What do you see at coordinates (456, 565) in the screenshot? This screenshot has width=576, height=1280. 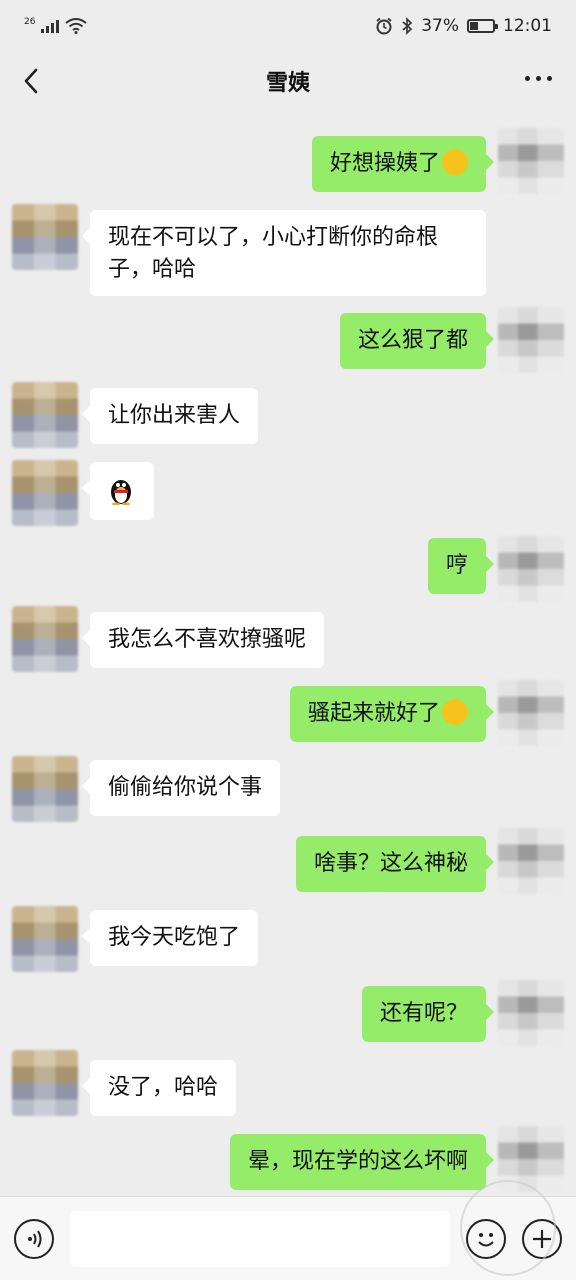 I see `message-text: 哼` at bounding box center [456, 565].